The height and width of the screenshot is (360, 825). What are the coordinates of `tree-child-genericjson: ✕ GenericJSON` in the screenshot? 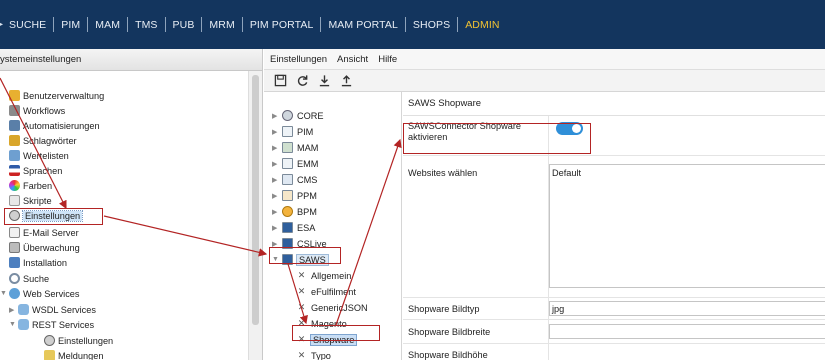 It's located at (332, 307).